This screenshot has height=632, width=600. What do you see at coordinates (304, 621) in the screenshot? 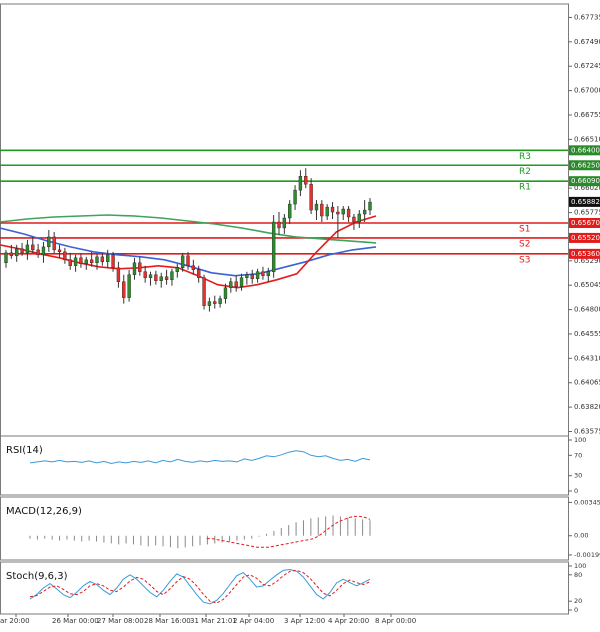
I see `x-tick-label: 3 Apr 12:00` at bounding box center [304, 621].